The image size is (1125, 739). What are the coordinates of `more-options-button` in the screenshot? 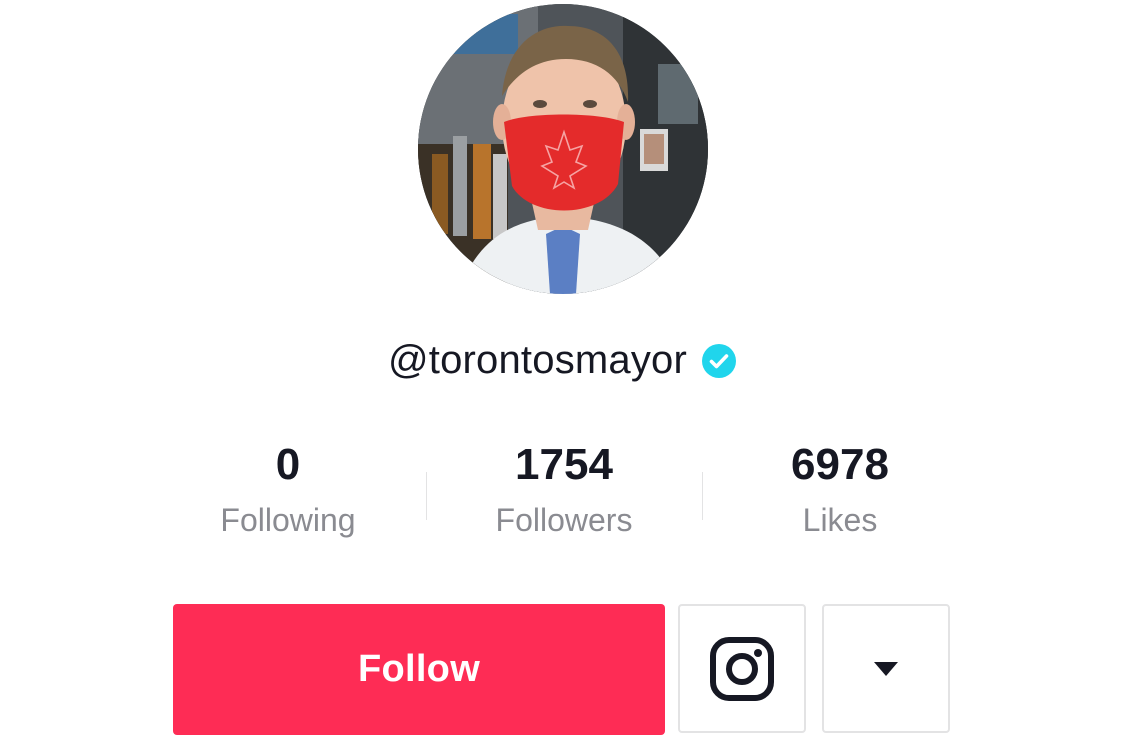 It's located at (886, 668).